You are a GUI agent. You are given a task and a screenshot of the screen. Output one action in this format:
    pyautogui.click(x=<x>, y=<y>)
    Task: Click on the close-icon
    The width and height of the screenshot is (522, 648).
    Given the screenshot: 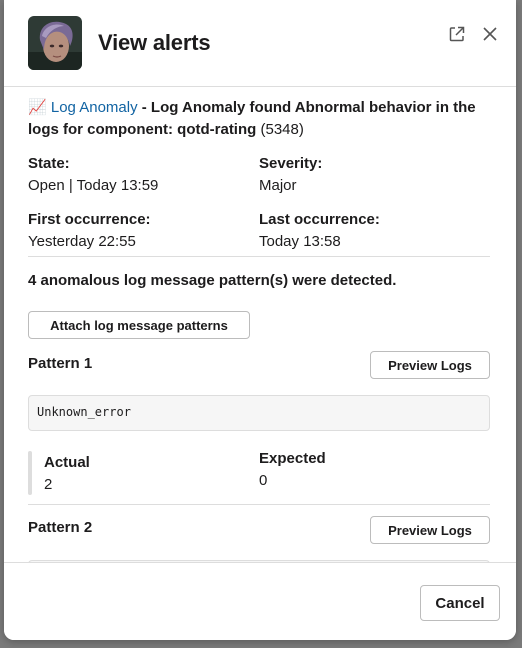 What is the action you would take?
    pyautogui.click(x=490, y=34)
    